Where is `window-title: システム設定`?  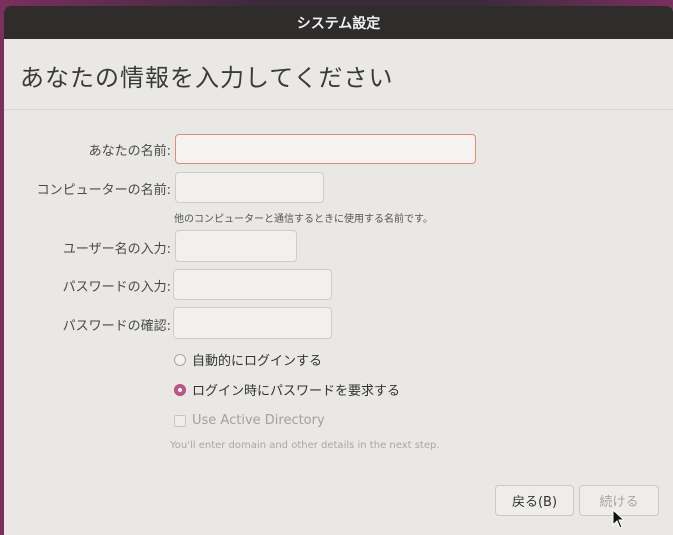
window-title: システム設定 is located at coordinates (338, 23).